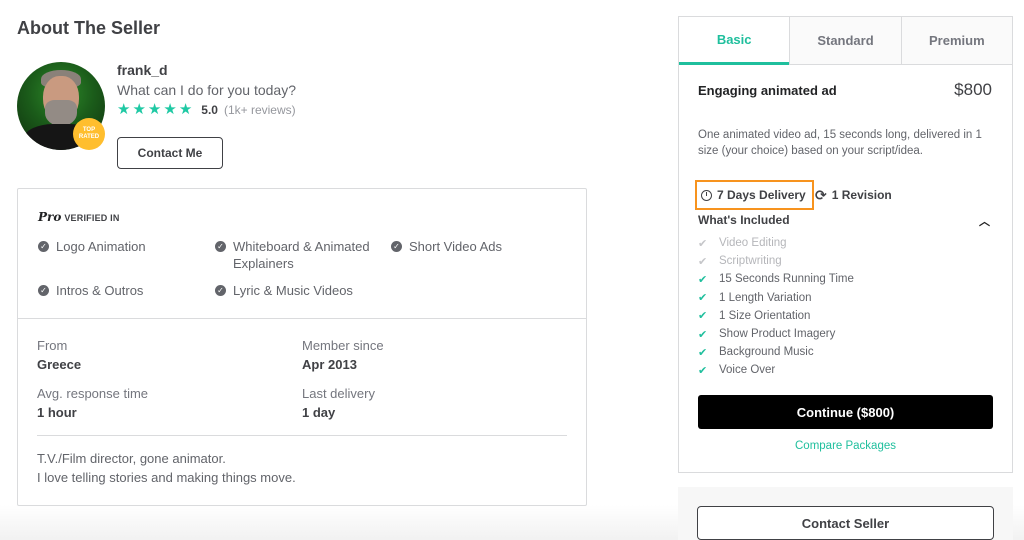 The height and width of the screenshot is (540, 1024). What do you see at coordinates (101, 246) in the screenshot?
I see `skill-label: Logo Animation` at bounding box center [101, 246].